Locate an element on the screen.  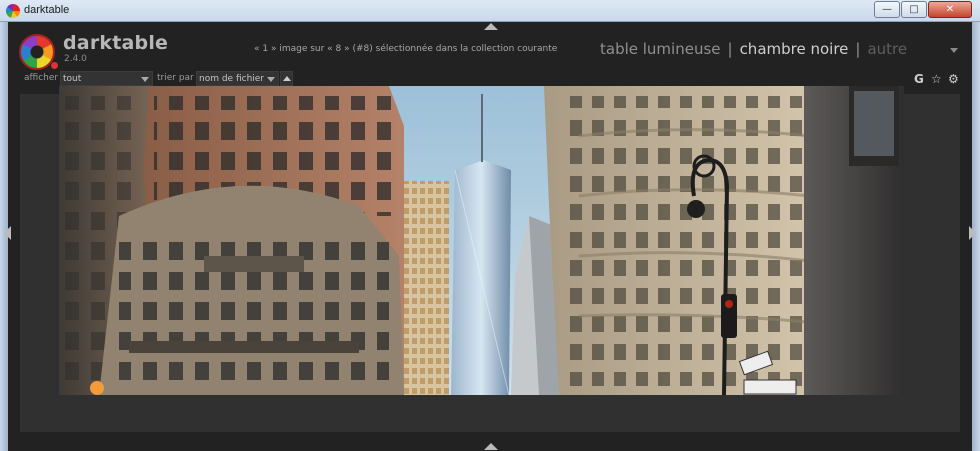
logo-dot is located at coordinates (54, 65).